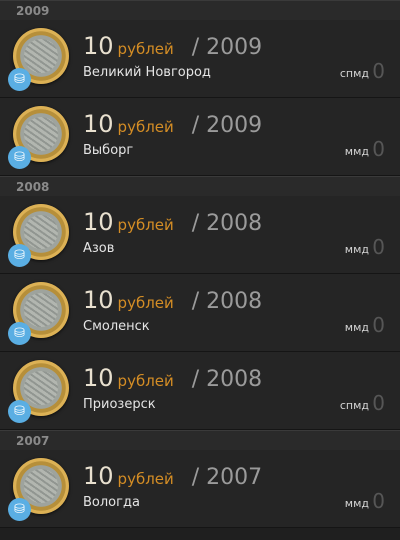 The width and height of the screenshot is (400, 540). I want to click on section-header-2009: 2009, so click(200, 10).